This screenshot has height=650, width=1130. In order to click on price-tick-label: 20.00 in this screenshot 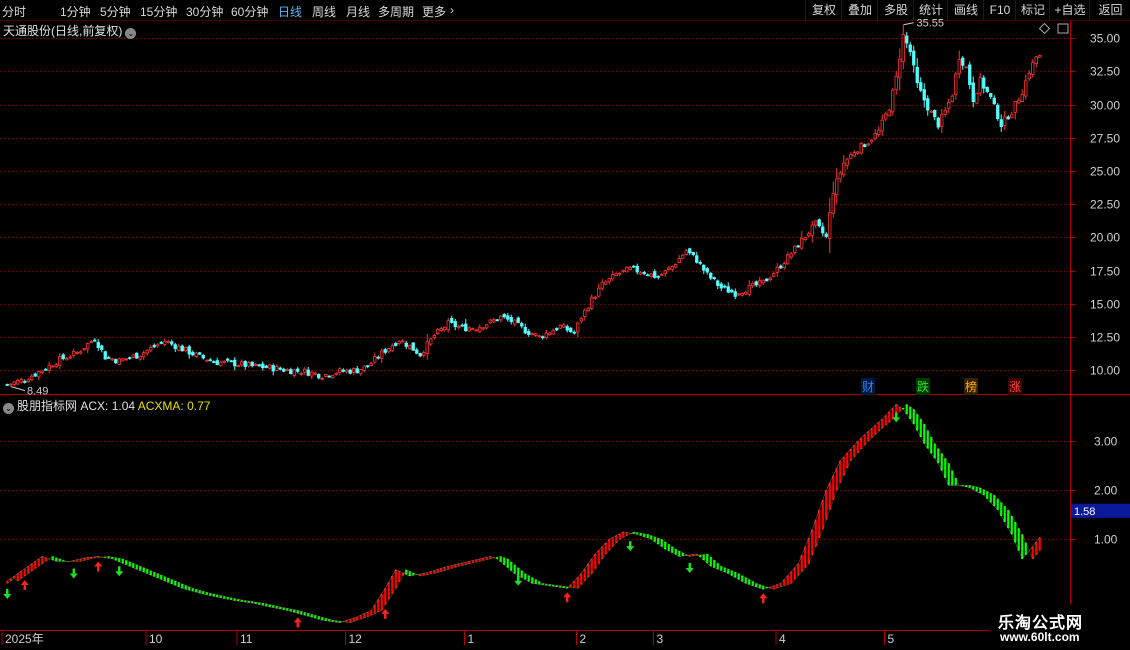, I will do `click(1105, 238)`.